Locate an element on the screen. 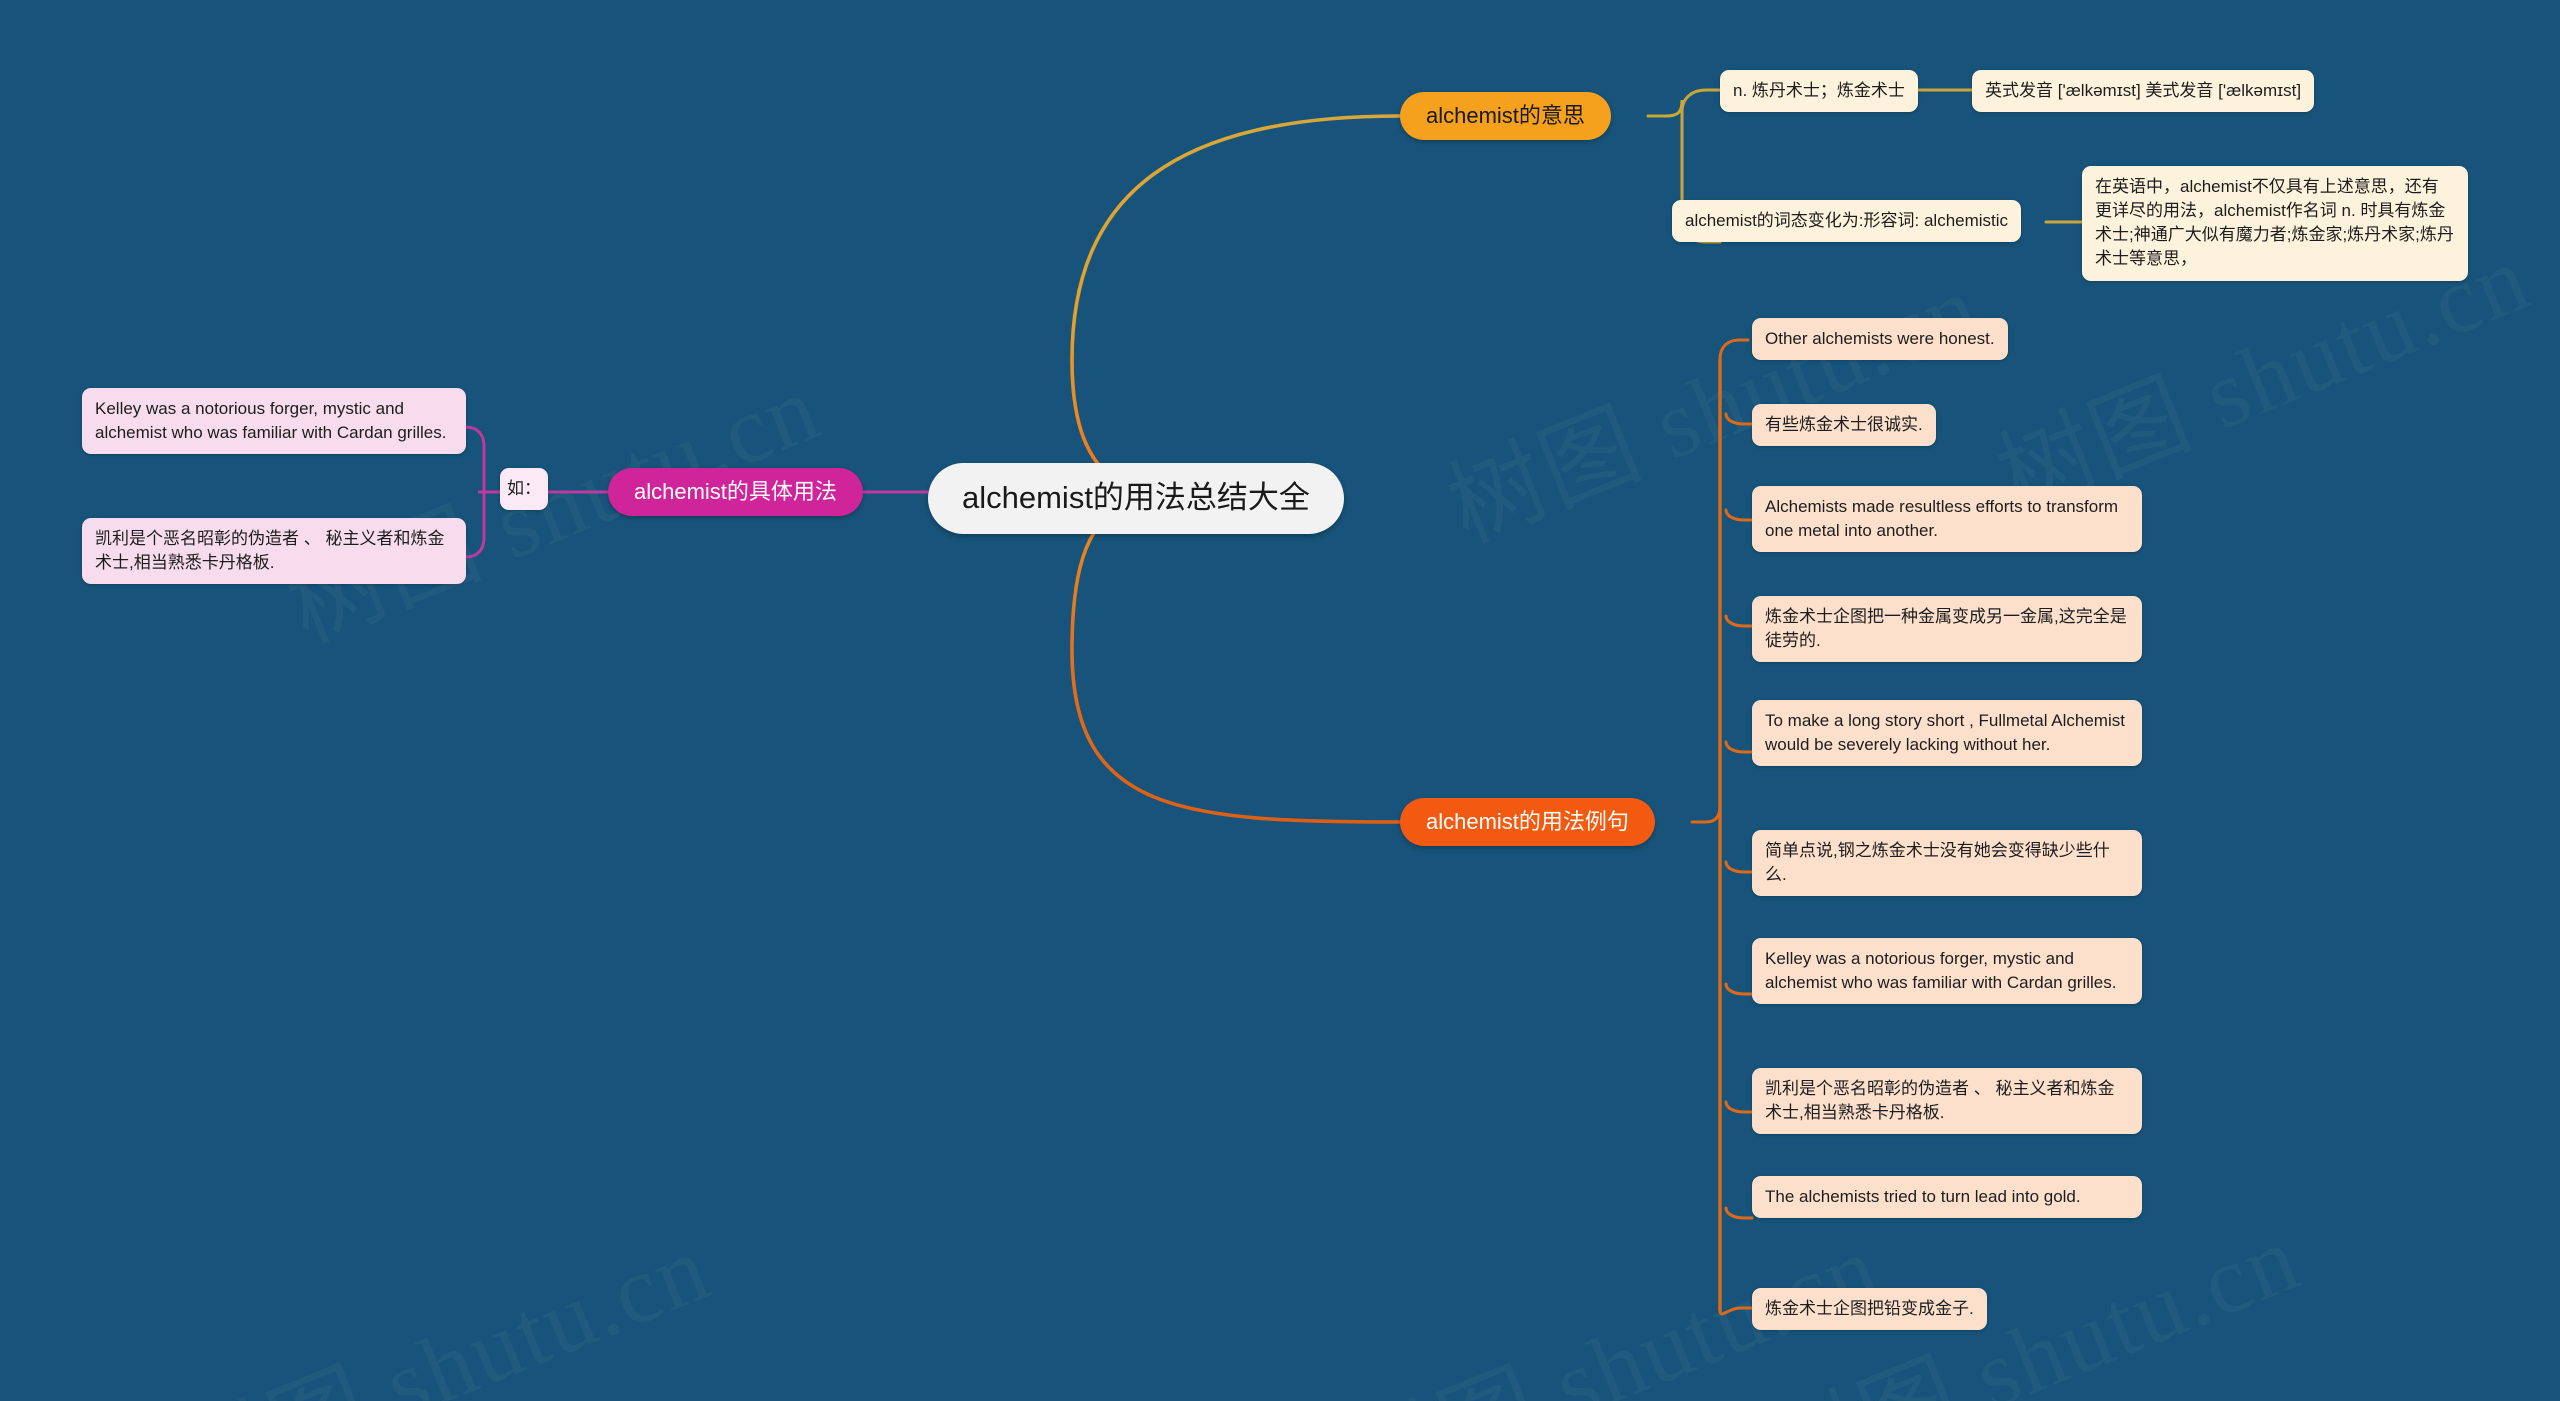 The width and height of the screenshot is (2560, 1401). leaf-meaning-word-forms: alchemist的词态变化为:形容词: alchemistic is located at coordinates (1847, 221).